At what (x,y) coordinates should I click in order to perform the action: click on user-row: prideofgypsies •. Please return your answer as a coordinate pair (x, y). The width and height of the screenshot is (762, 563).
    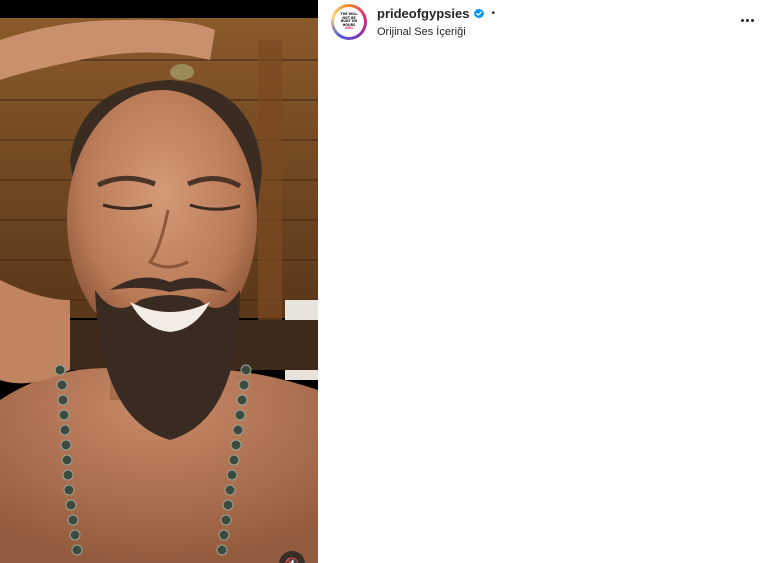
    Looking at the image, I should click on (436, 13).